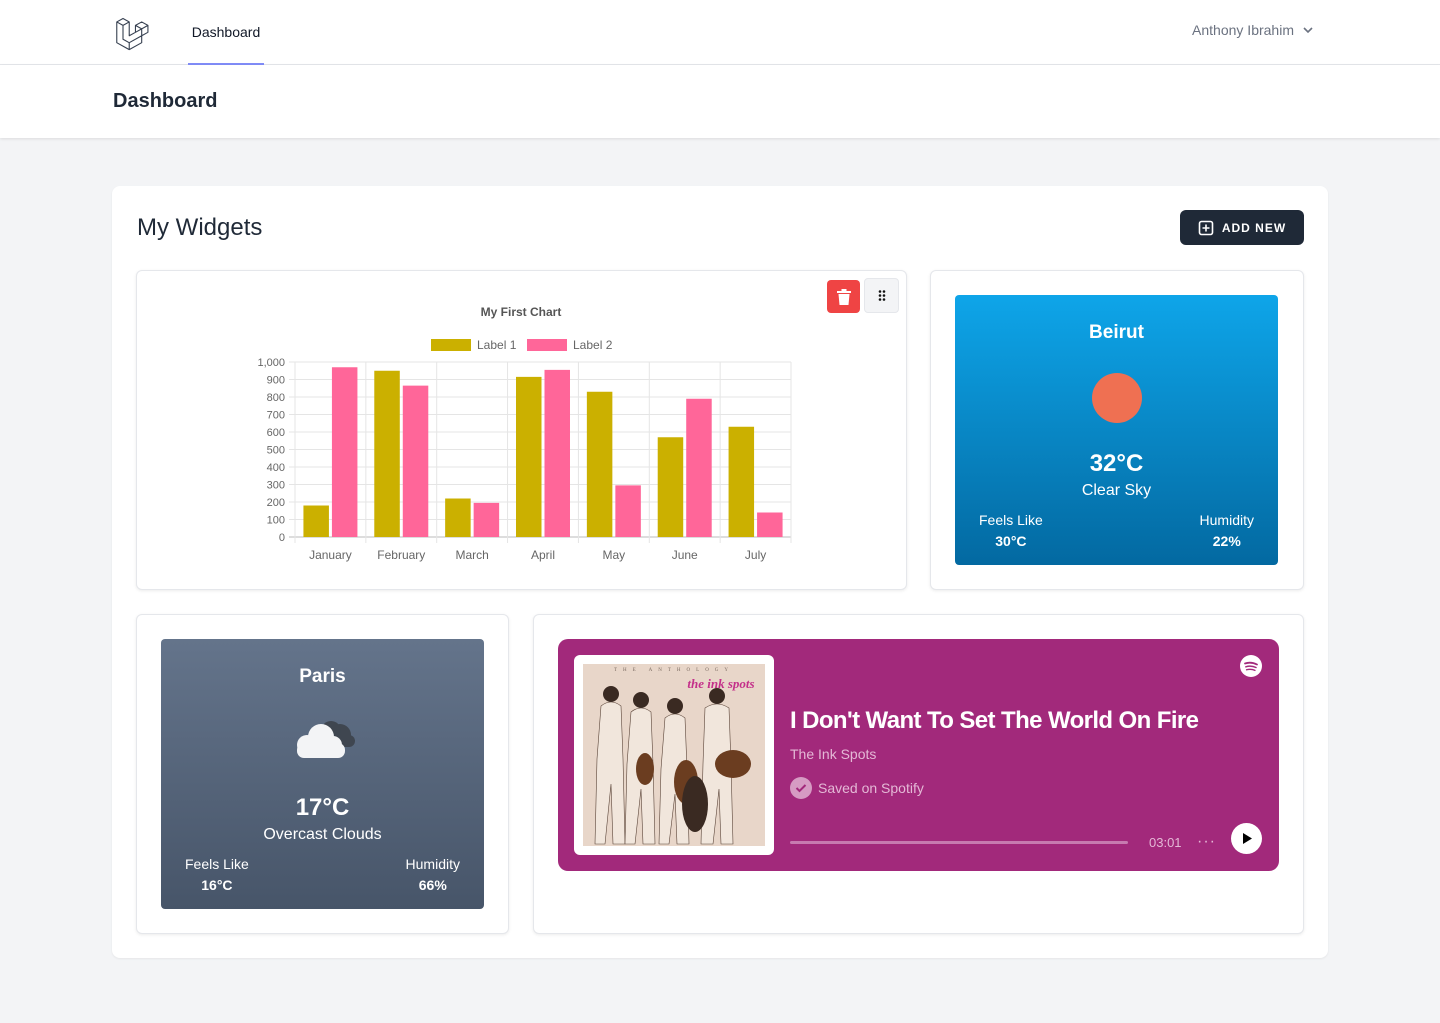  Describe the element at coordinates (330, 555) in the screenshot. I see `x-tick-label: January` at that location.